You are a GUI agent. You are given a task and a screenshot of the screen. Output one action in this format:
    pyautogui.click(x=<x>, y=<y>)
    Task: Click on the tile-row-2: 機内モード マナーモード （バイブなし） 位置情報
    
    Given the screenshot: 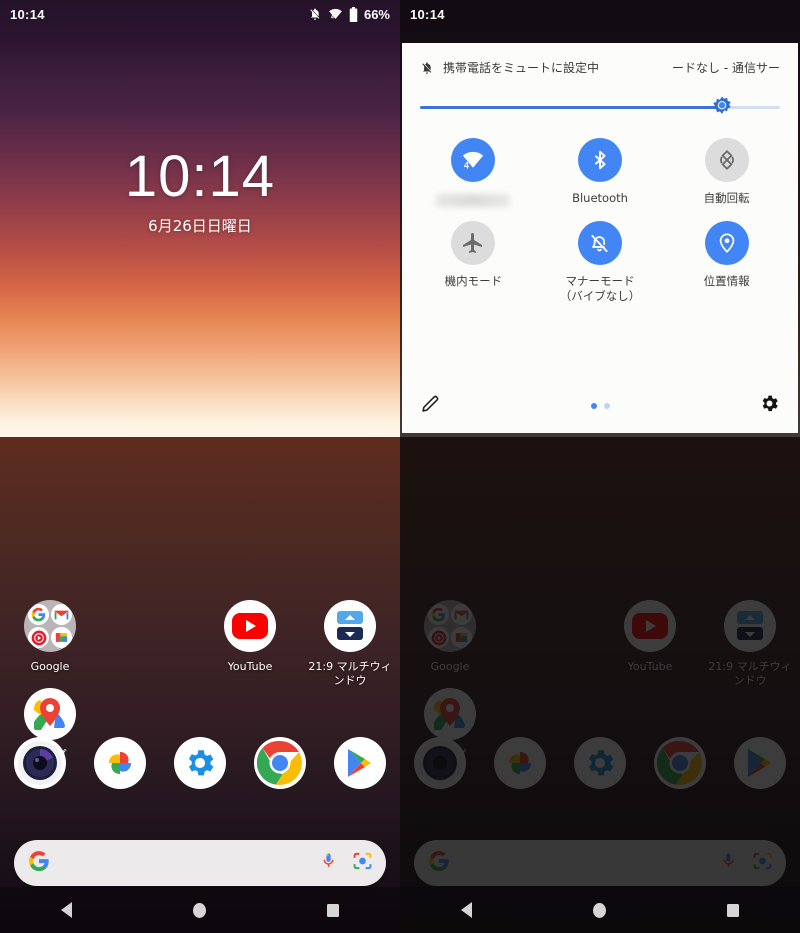 What is the action you would take?
    pyautogui.click(x=600, y=257)
    